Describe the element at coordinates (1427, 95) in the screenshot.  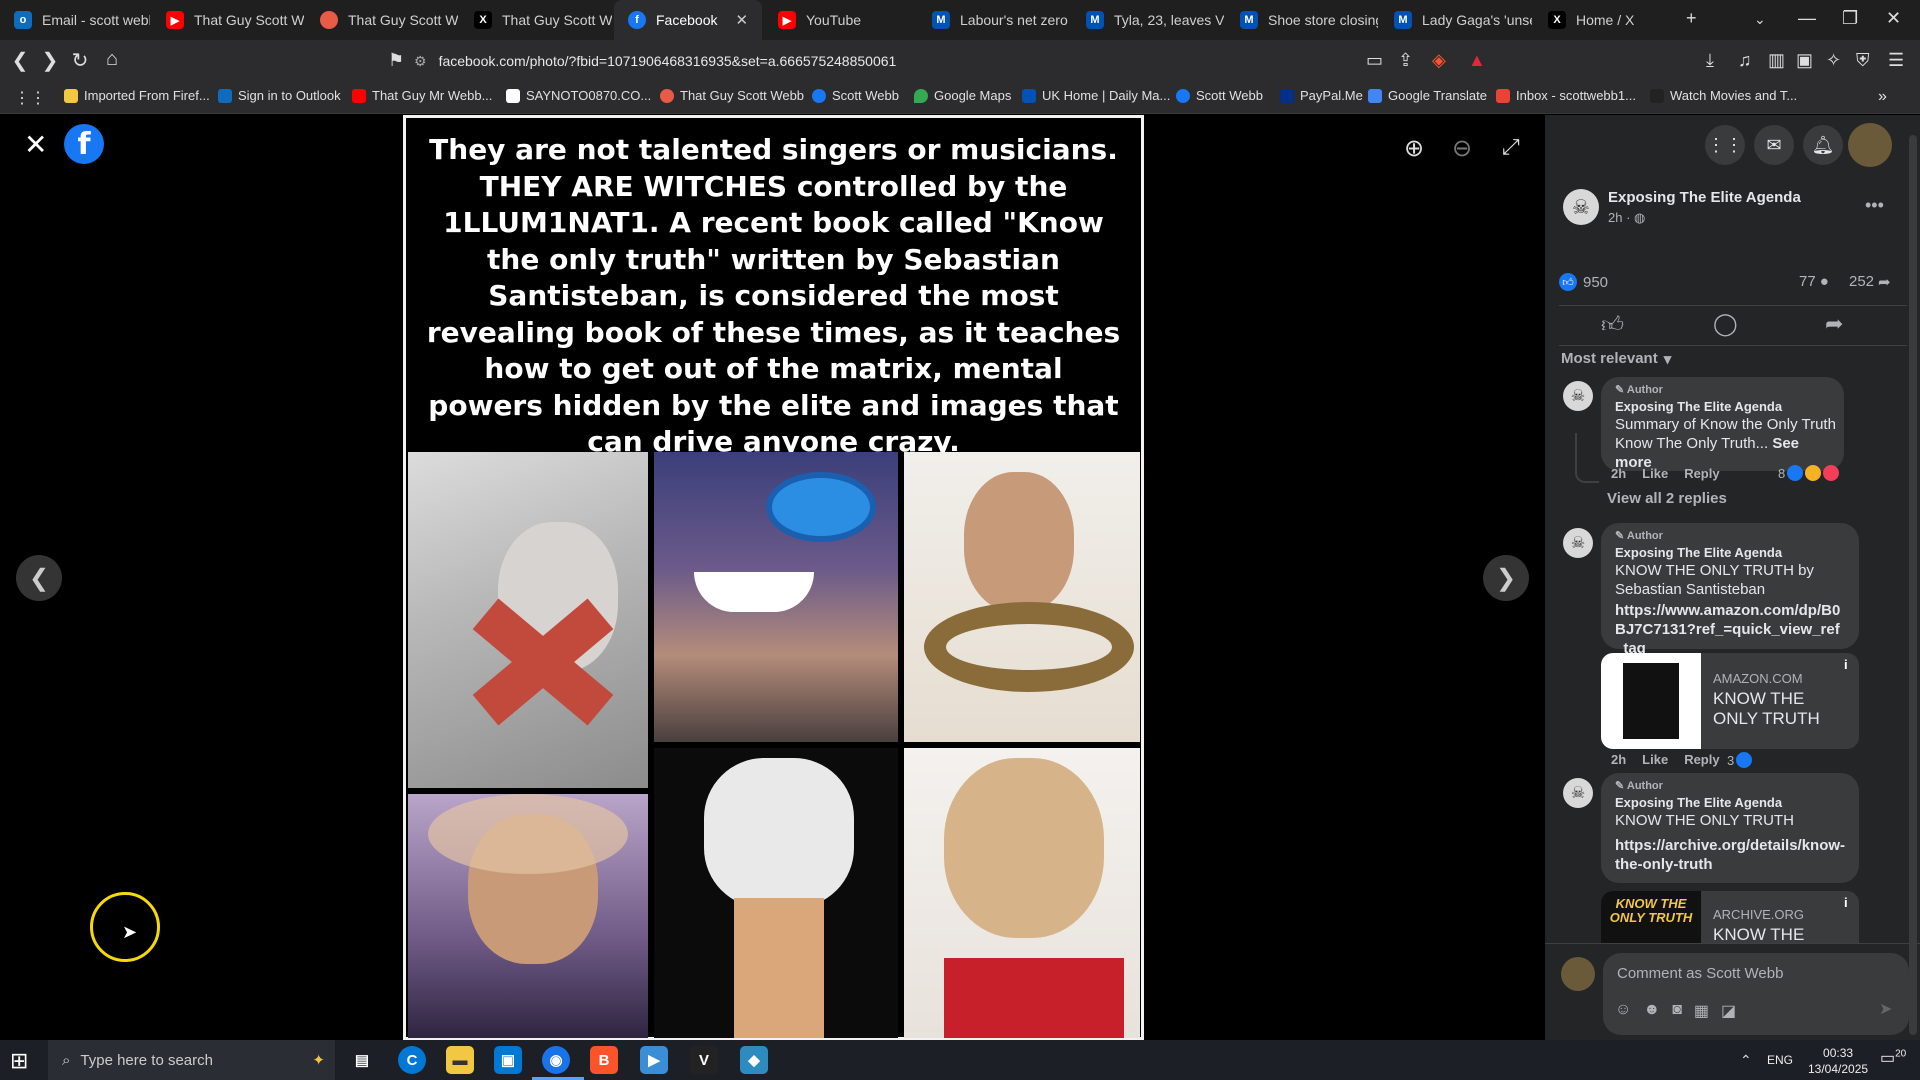
I see `bookmark-item: Google Translate` at that location.